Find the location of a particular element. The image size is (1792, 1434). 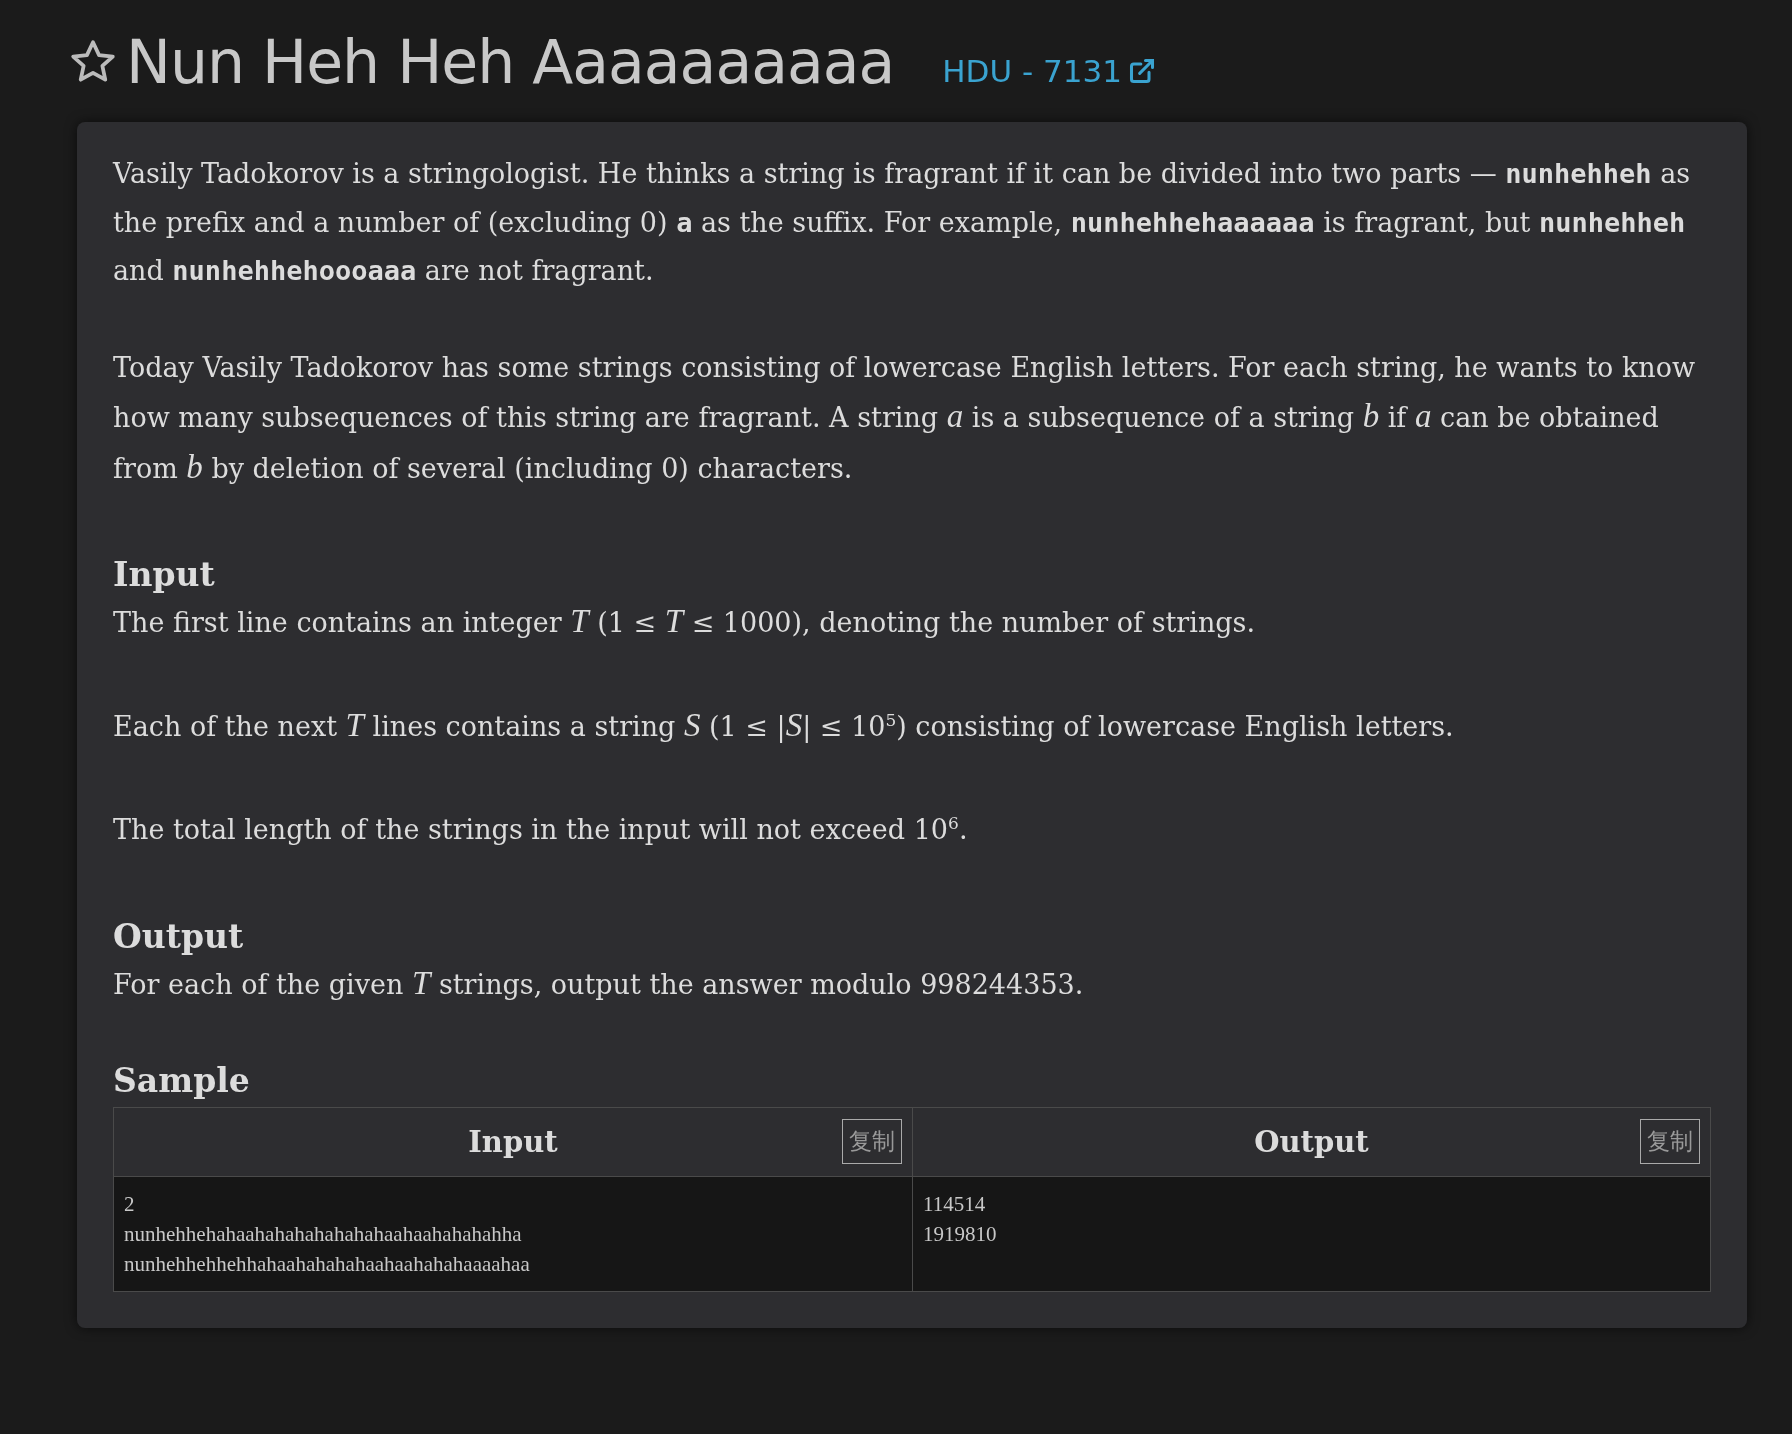

sample-line: 2 is located at coordinates (130, 1204).